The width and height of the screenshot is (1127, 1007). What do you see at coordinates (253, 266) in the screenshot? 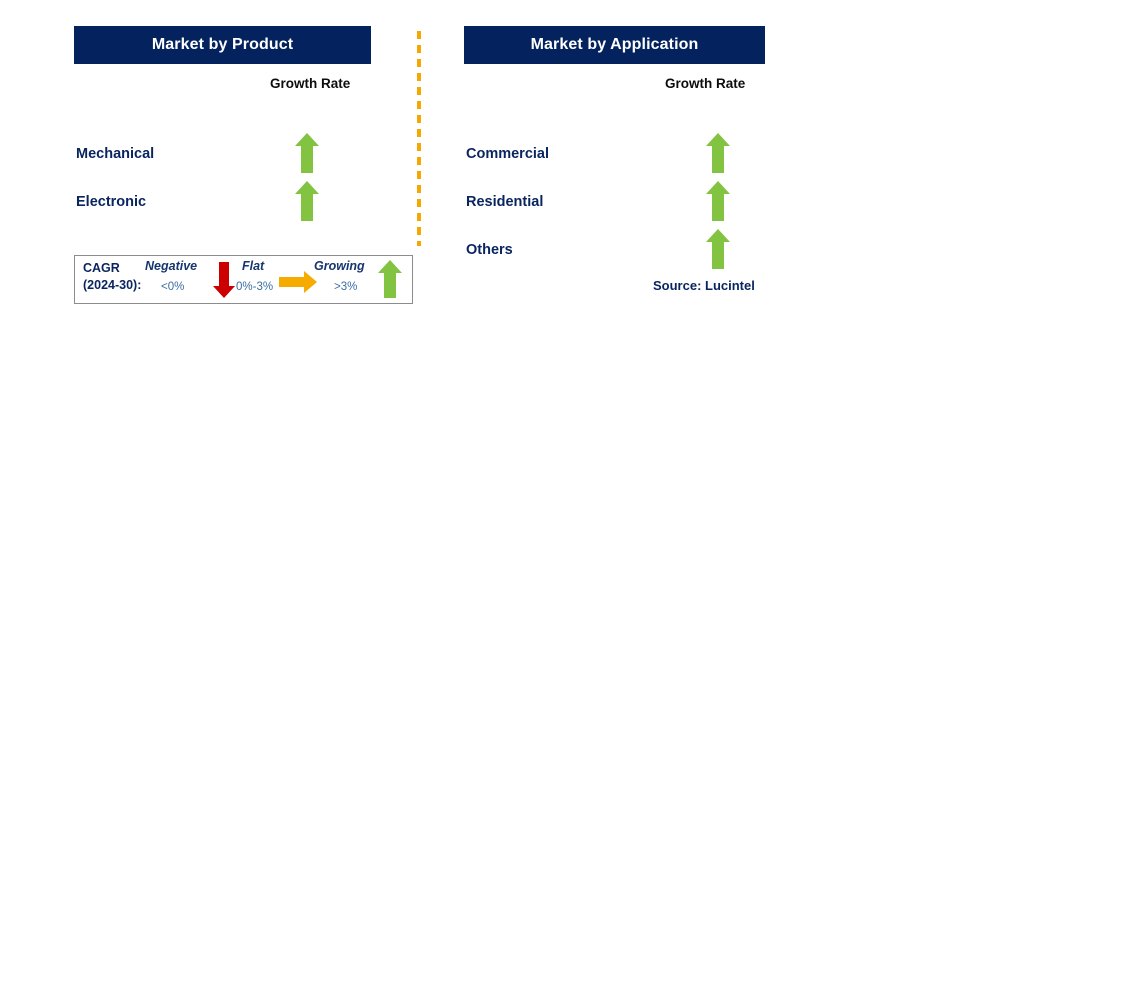
I see `legend-title-flat: Flat` at bounding box center [253, 266].